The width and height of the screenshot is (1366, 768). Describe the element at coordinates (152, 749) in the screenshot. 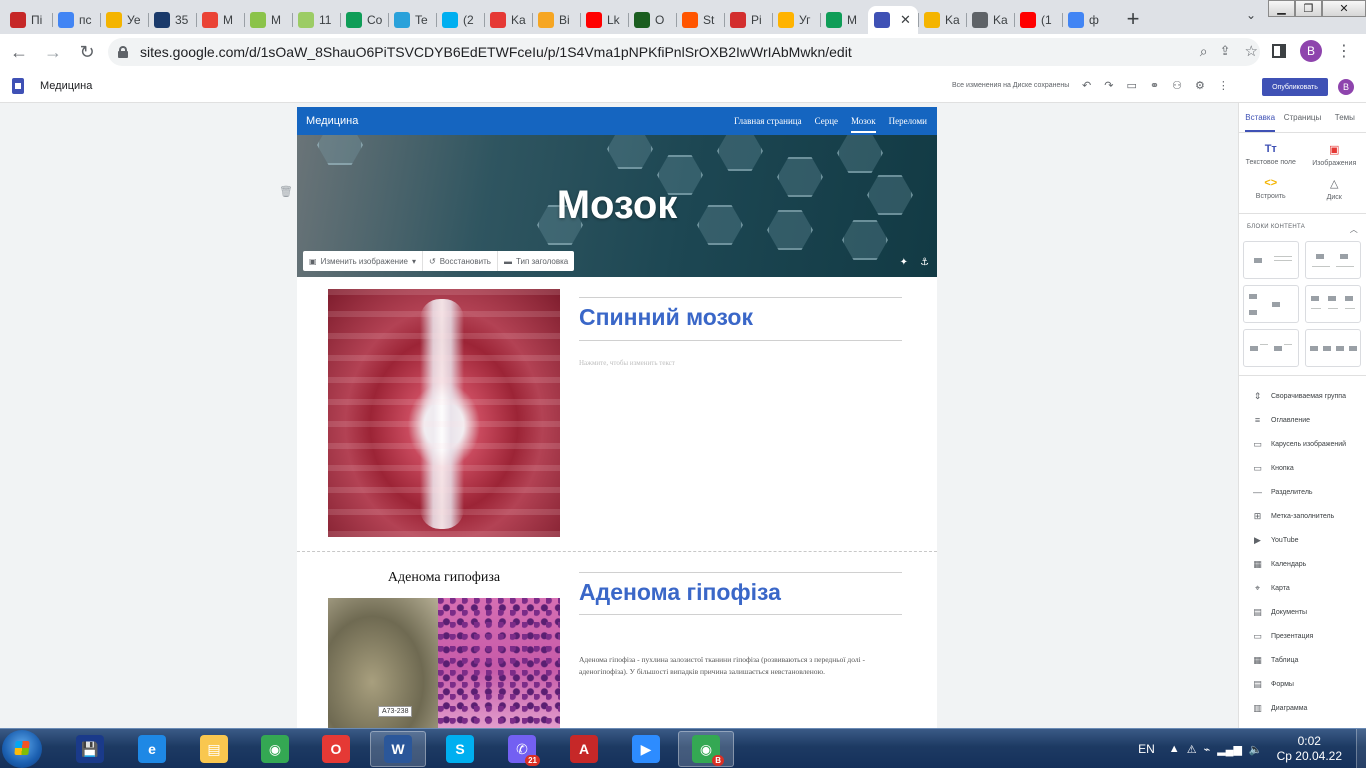

I see `taskbar-app-button: e` at that location.